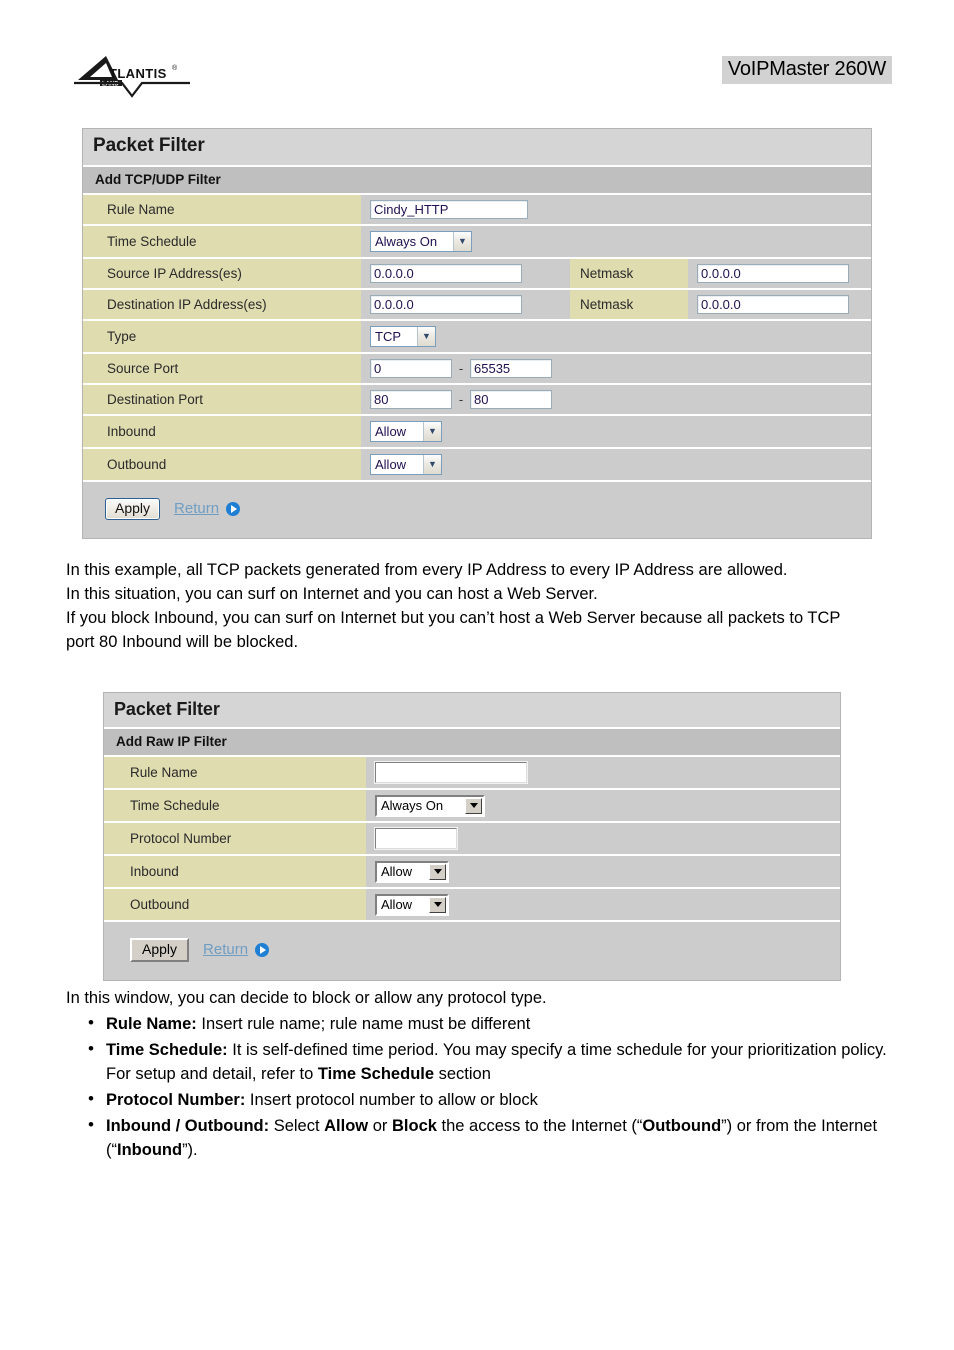  I want to click on row-rule-name: Rule Name Cindy_HTTP, so click(477, 210).